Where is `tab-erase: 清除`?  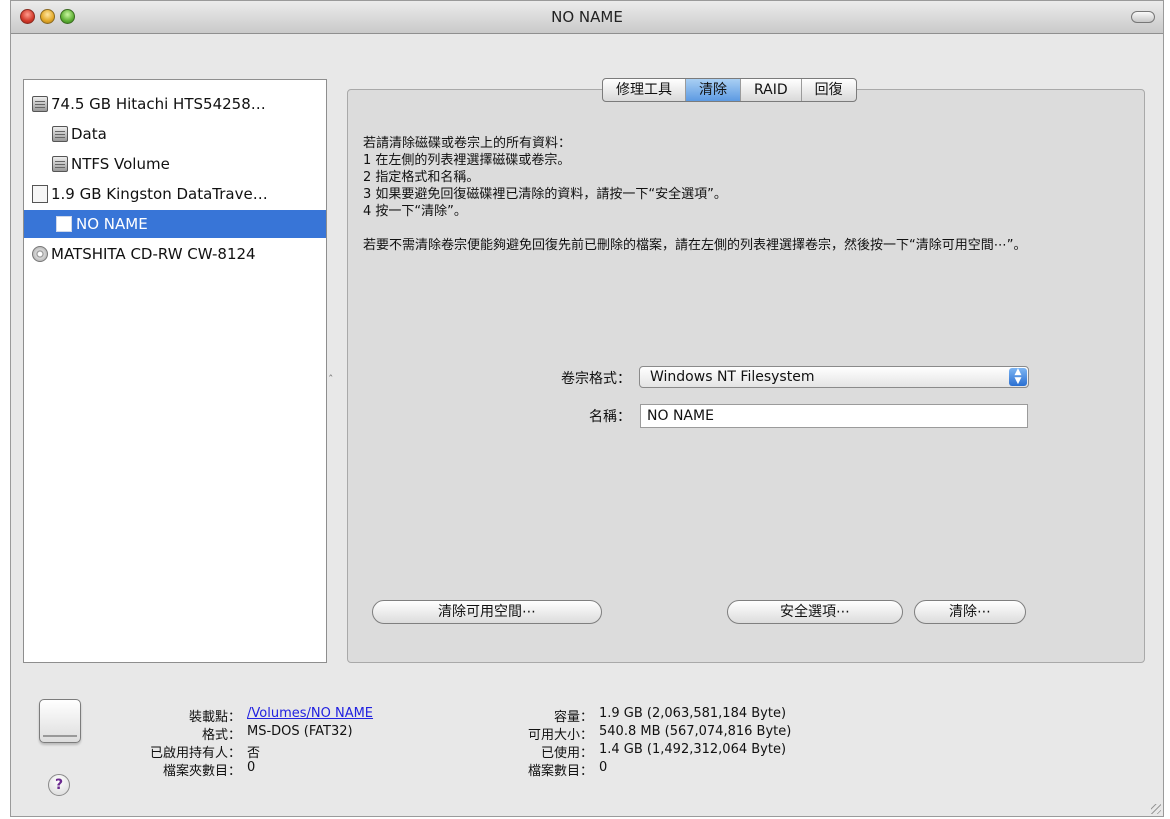
tab-erase: 清除 is located at coordinates (712, 90).